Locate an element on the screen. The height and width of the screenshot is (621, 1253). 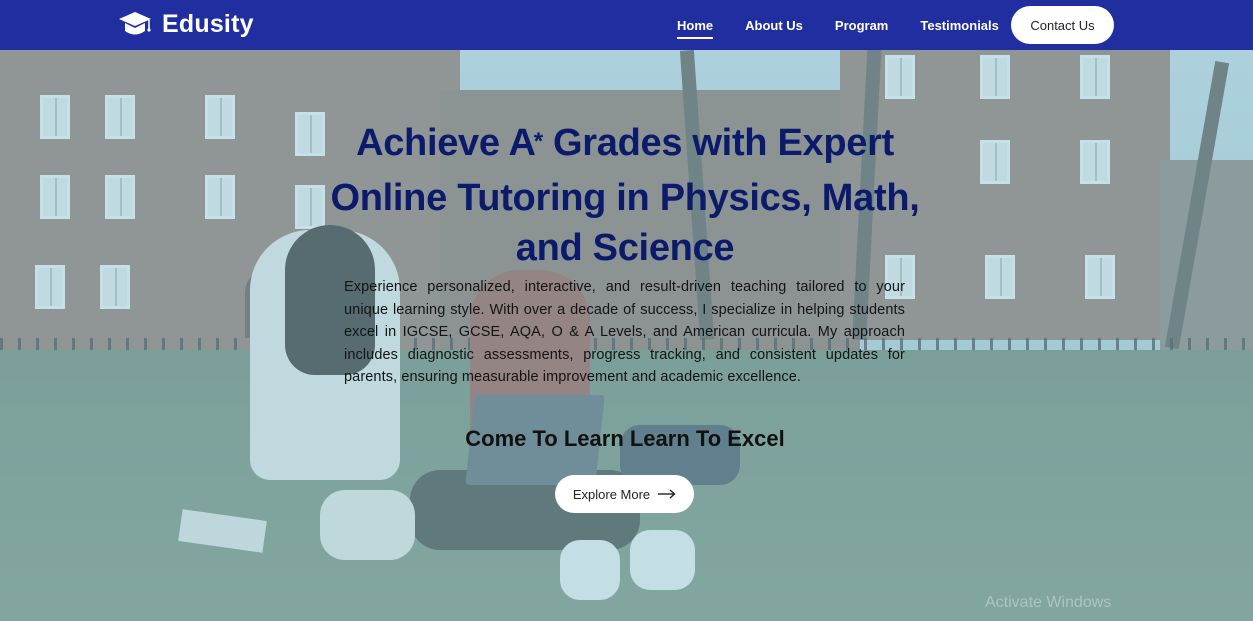
explore-more-button: Explore More is located at coordinates (624, 494).